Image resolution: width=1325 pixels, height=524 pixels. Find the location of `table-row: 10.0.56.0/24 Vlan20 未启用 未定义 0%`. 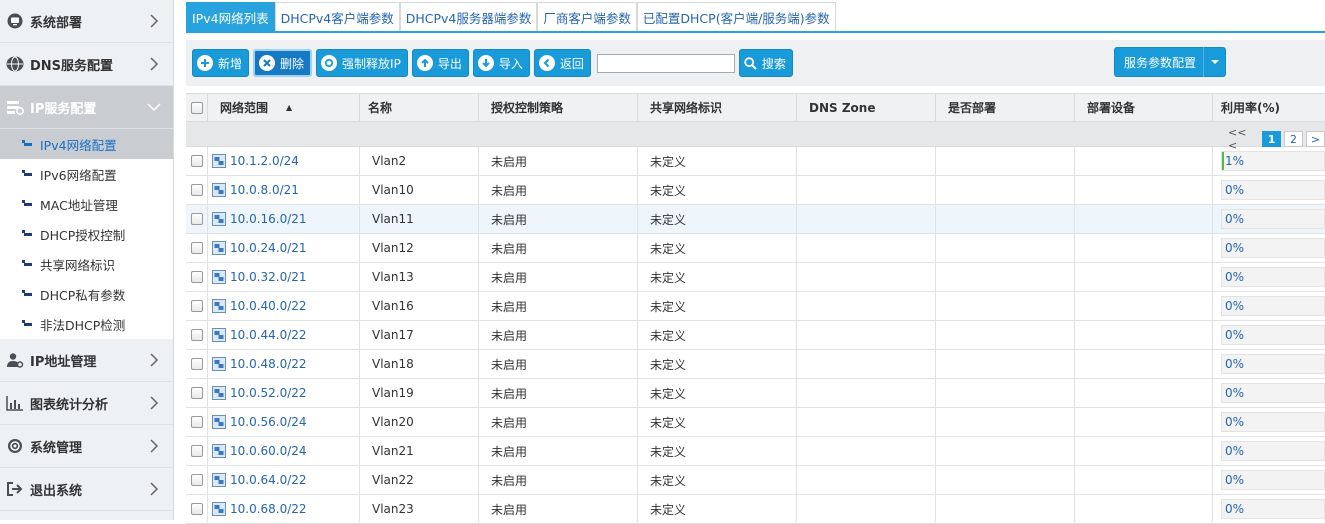

table-row: 10.0.56.0/24 Vlan20 未启用 未定义 0% is located at coordinates (755, 422).